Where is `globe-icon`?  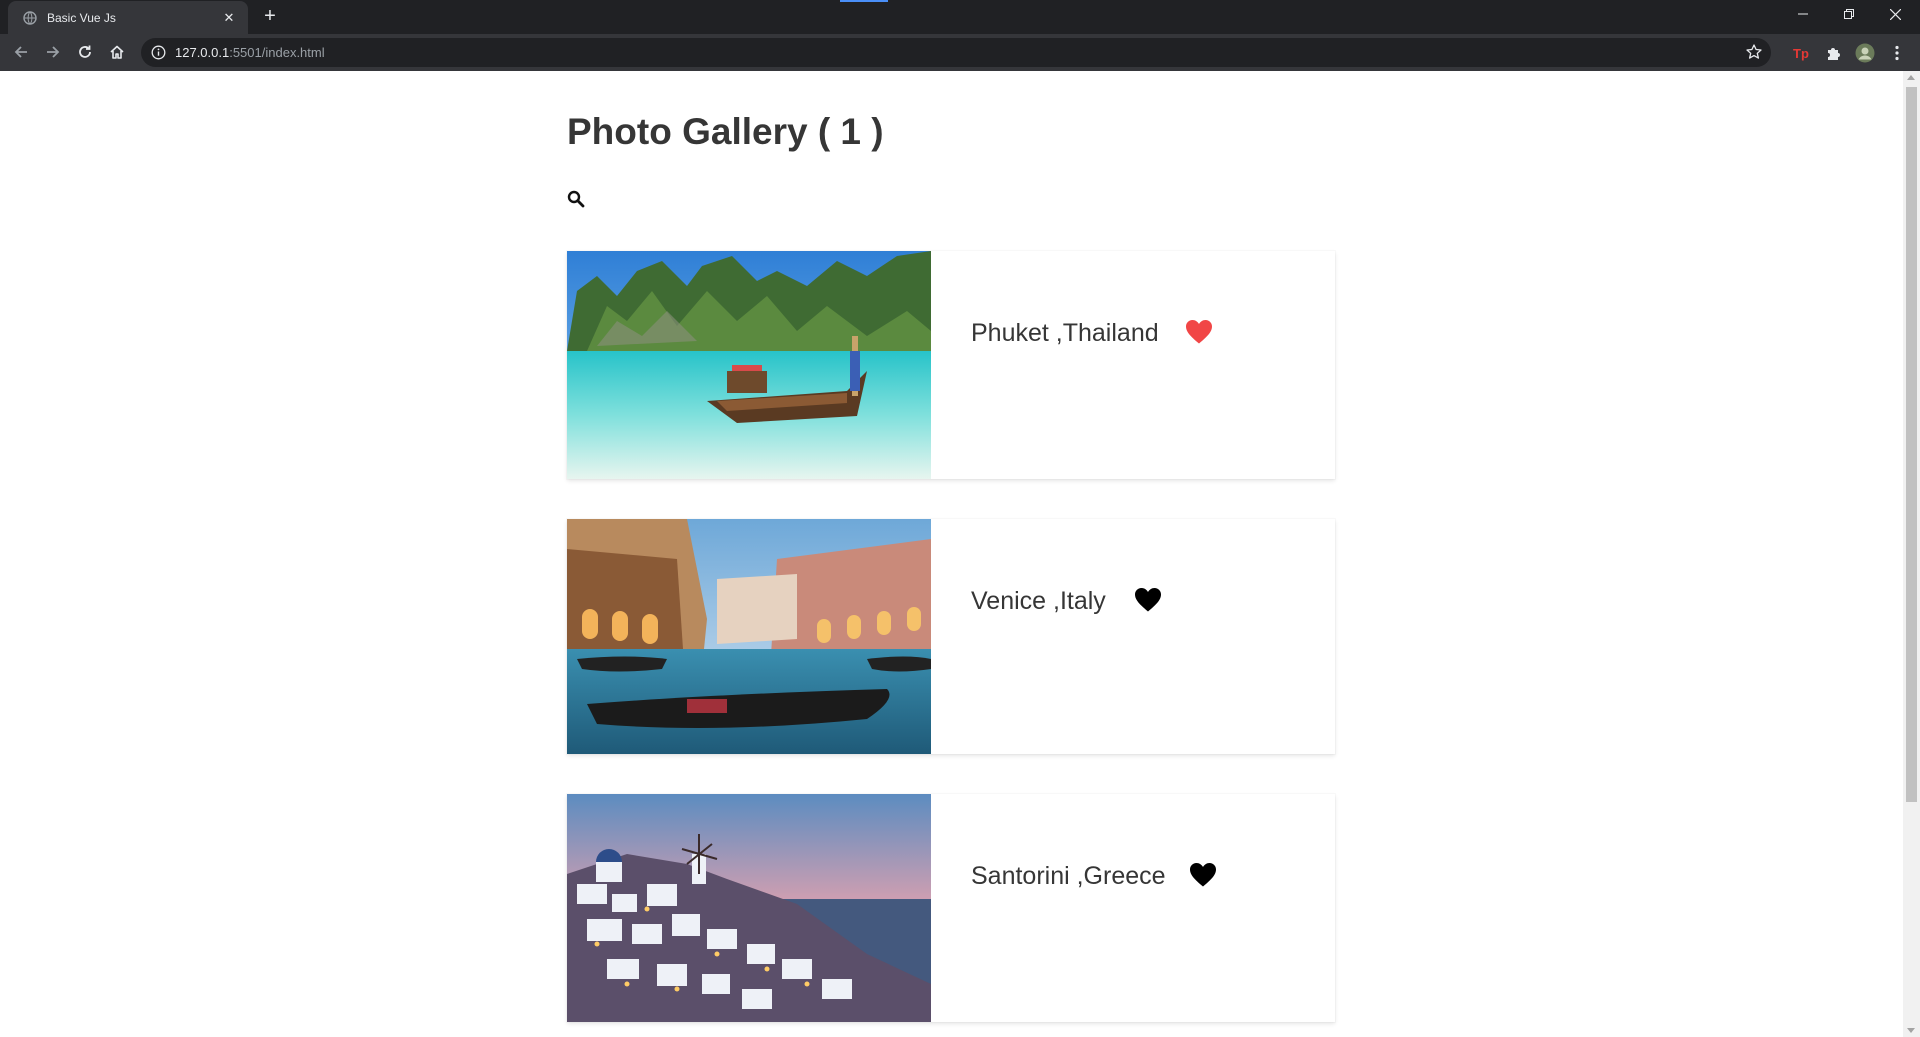
globe-icon is located at coordinates (30, 18).